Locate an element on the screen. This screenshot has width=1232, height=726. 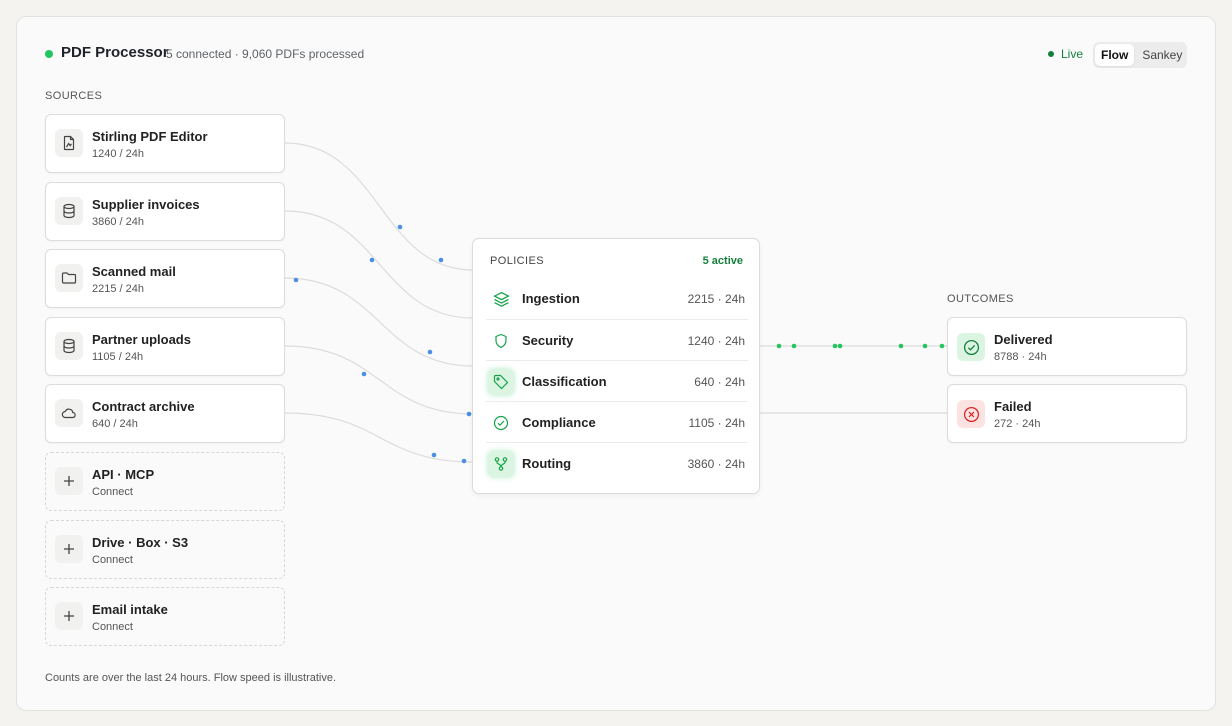
outcome-name: Failed is located at coordinates (1013, 406).